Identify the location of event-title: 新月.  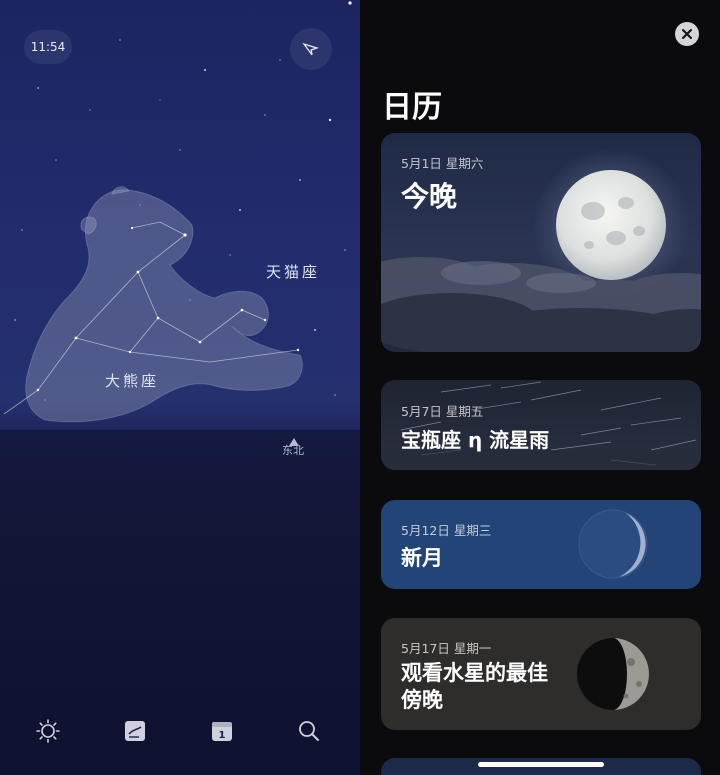
(422, 558).